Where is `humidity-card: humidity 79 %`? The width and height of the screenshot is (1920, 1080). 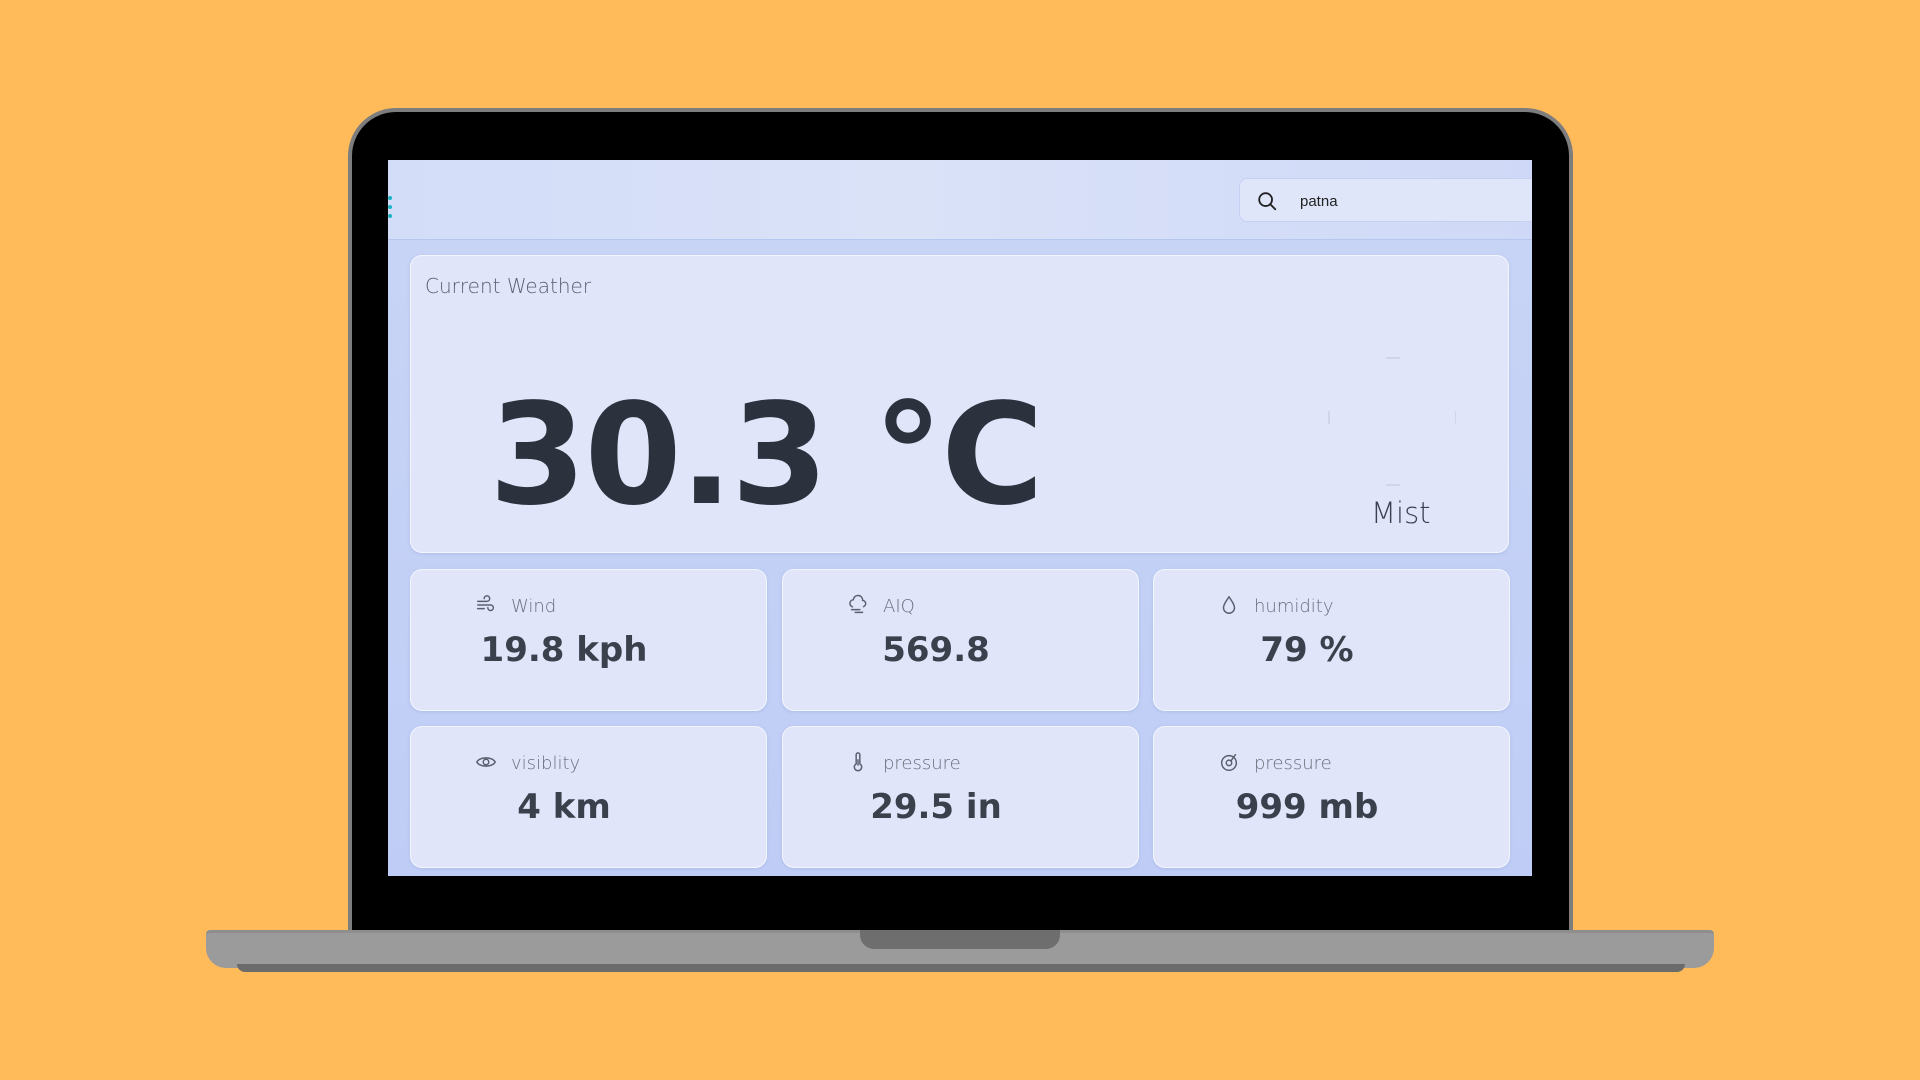 humidity-card: humidity 79 % is located at coordinates (1331, 640).